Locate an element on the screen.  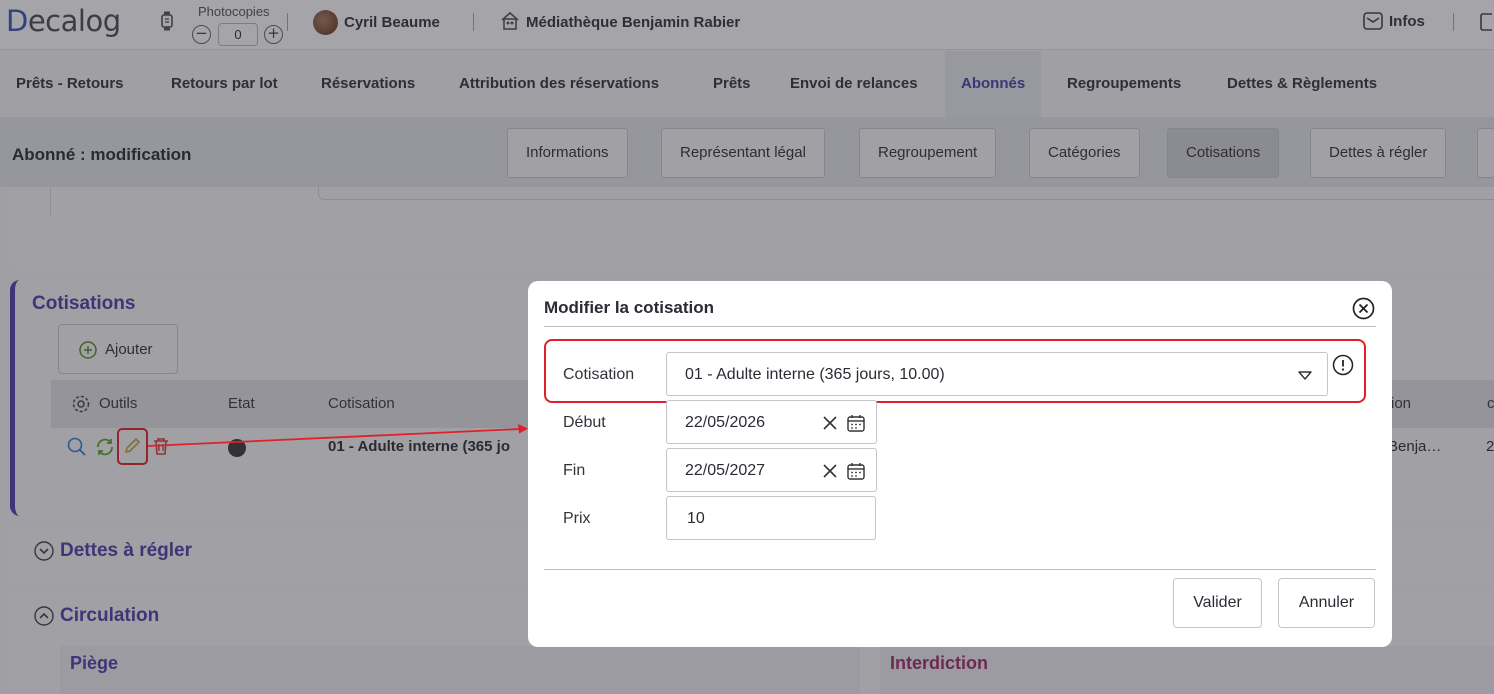
dialog-title: Modifier la cotisation is located at coordinates (629, 307).